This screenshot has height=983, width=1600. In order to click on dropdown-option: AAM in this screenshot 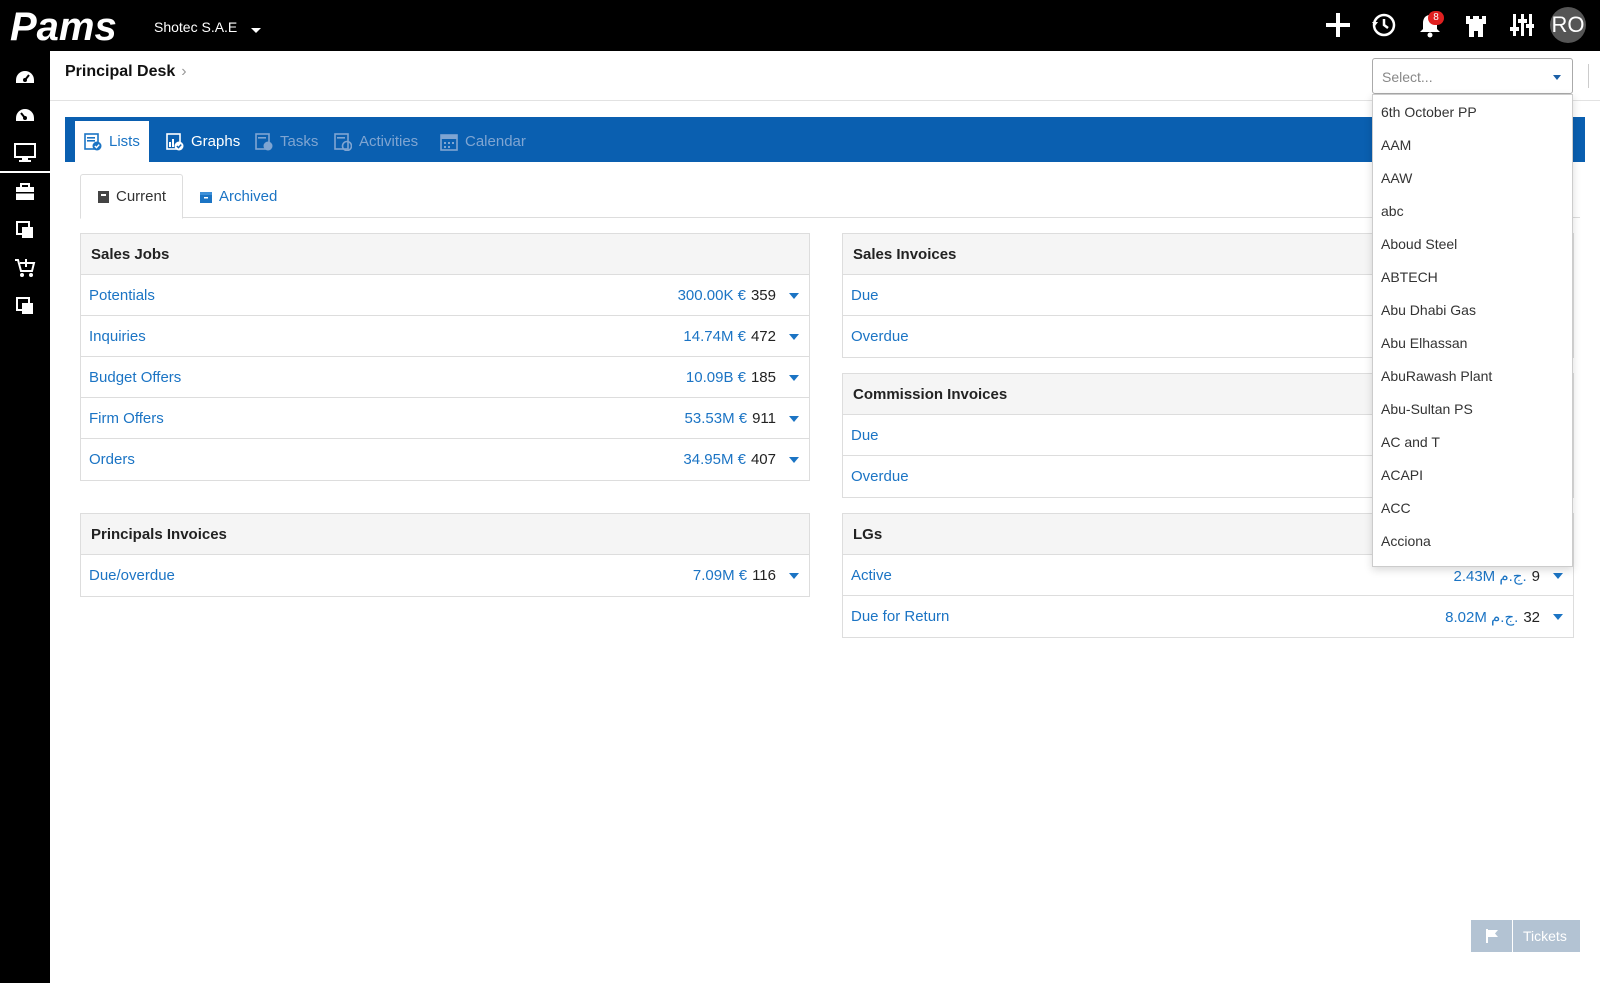, I will do `click(1472, 144)`.